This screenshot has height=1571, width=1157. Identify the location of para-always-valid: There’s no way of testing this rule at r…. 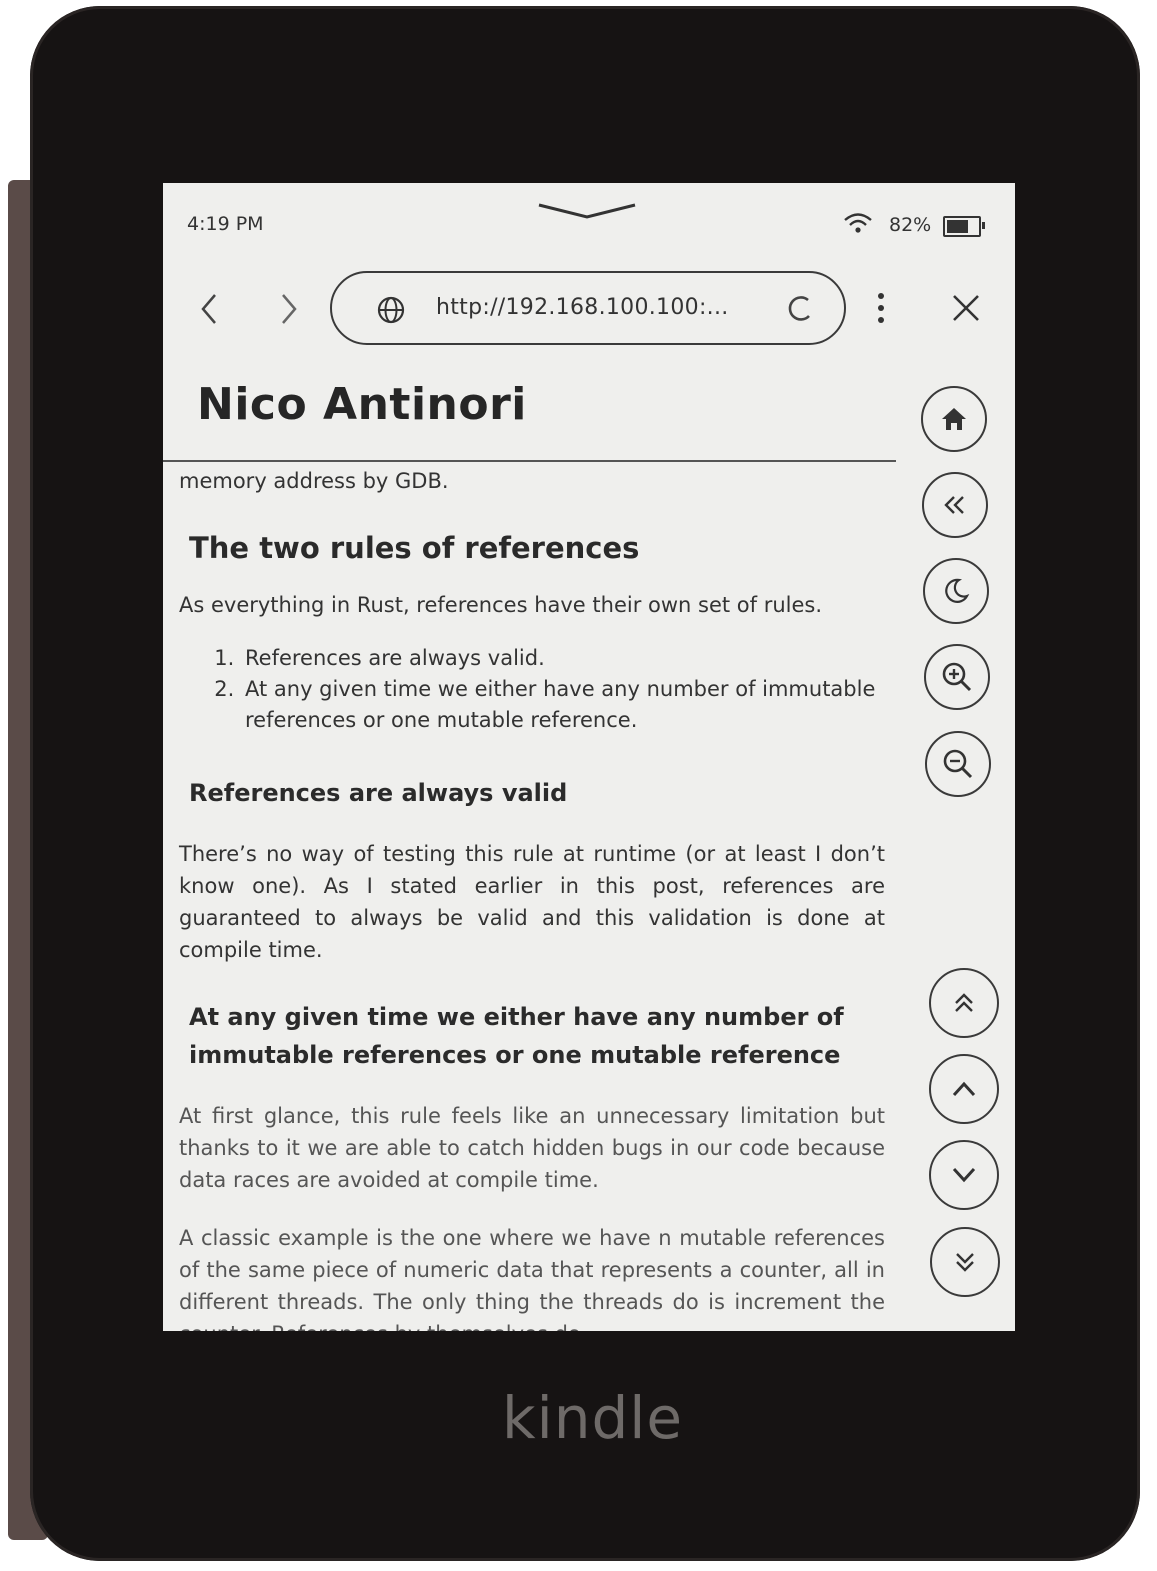
(532, 902).